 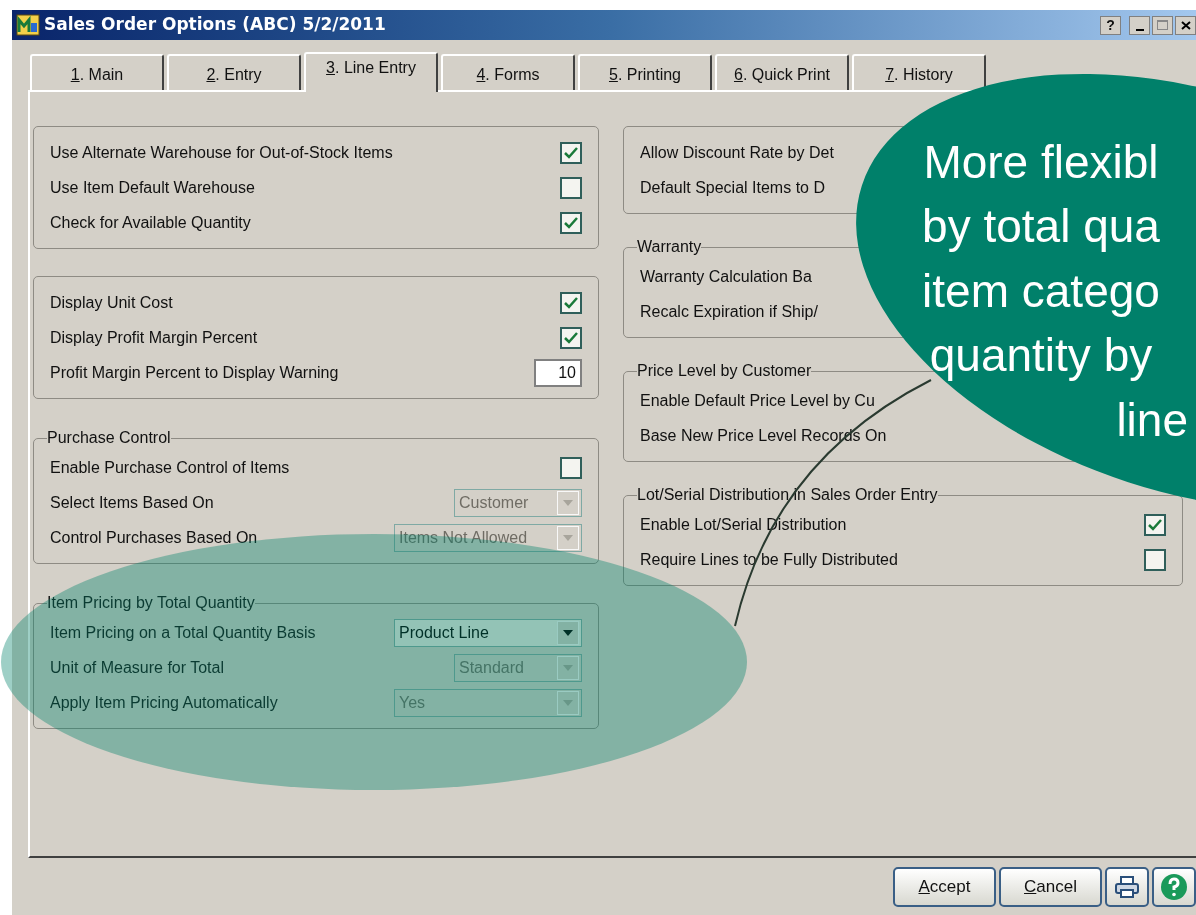 I want to click on callout-text: More flexibl, so click(x=1041, y=162).